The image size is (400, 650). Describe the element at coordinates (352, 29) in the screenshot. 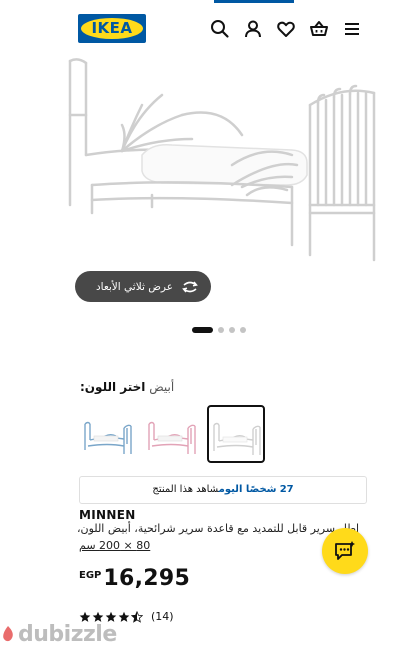

I see `menu-icon` at that location.